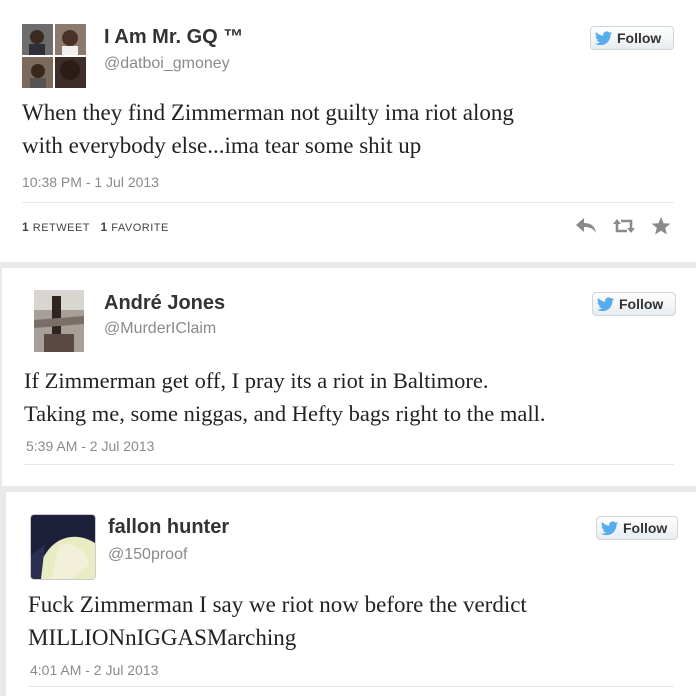 Image resolution: width=696 pixels, height=696 pixels. What do you see at coordinates (90, 446) in the screenshot?
I see `tweet-timestamp: 5:39 AM - 2 Jul 2013` at bounding box center [90, 446].